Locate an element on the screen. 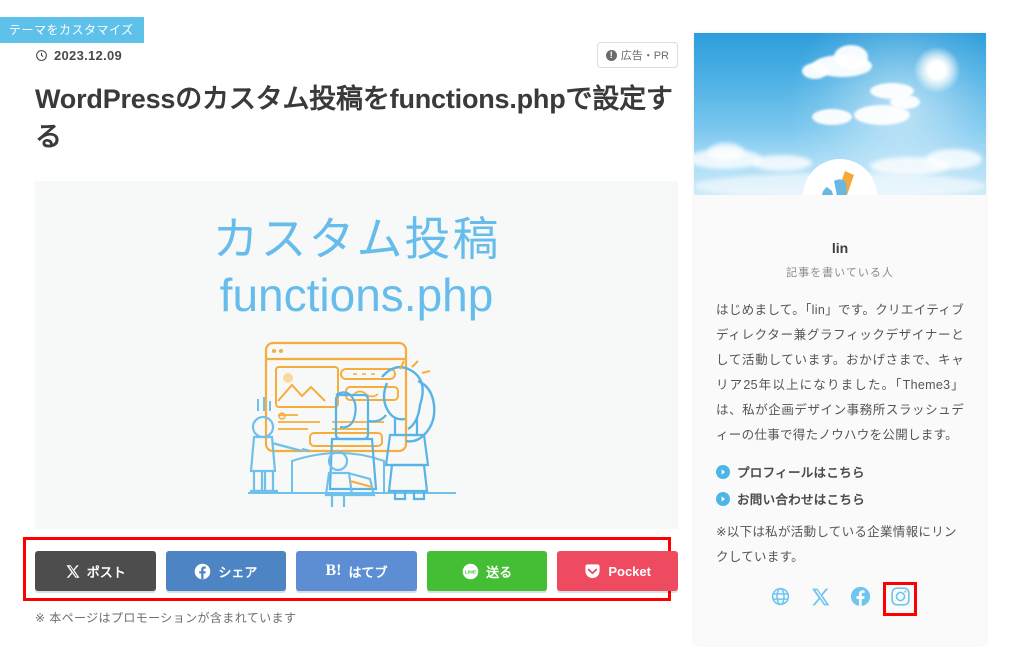 Image resolution: width=1024 pixels, height=670 pixels. instagram-icon is located at coordinates (900, 599).